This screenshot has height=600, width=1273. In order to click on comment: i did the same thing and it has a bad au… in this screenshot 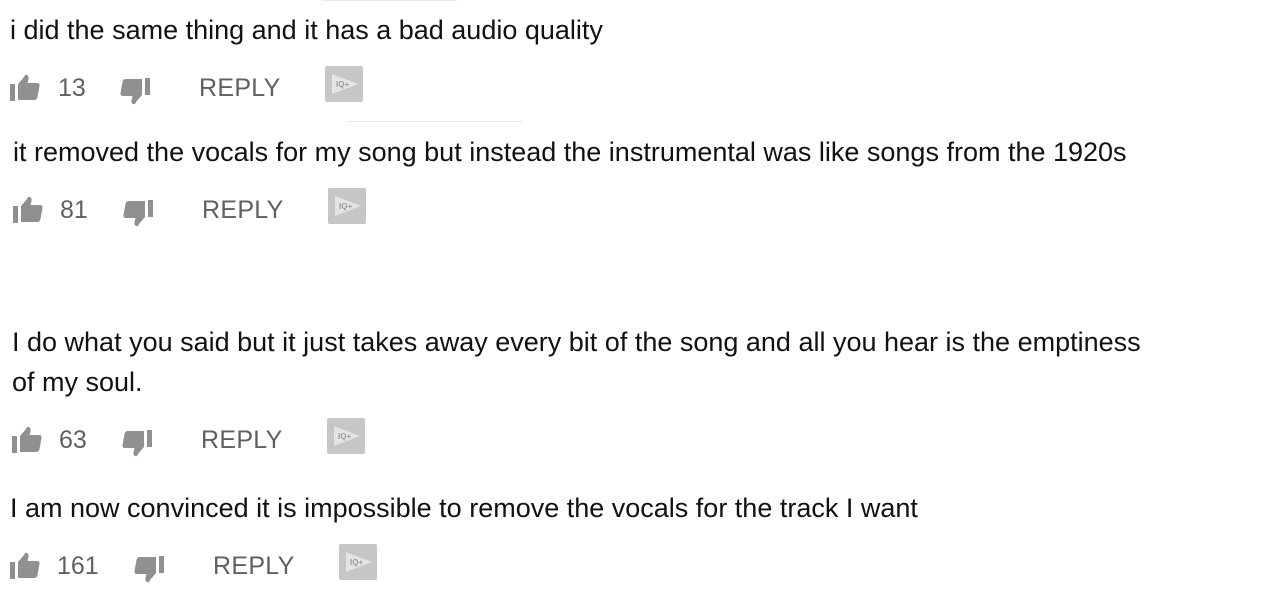, I will do `click(306, 59)`.